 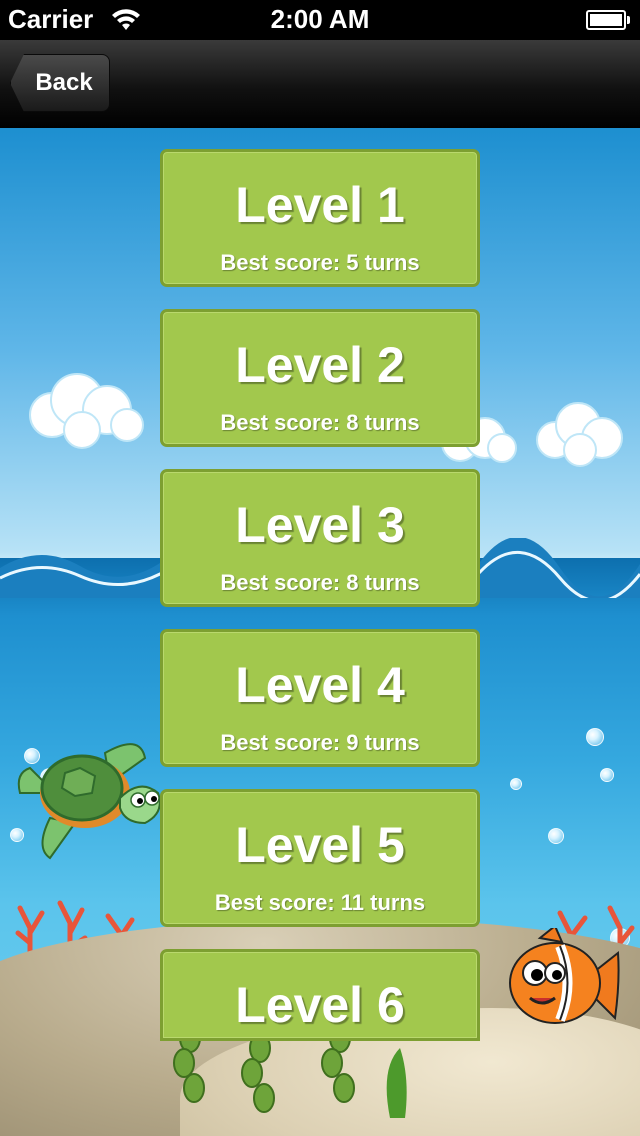 I want to click on back-button: Back, so click(x=60, y=83).